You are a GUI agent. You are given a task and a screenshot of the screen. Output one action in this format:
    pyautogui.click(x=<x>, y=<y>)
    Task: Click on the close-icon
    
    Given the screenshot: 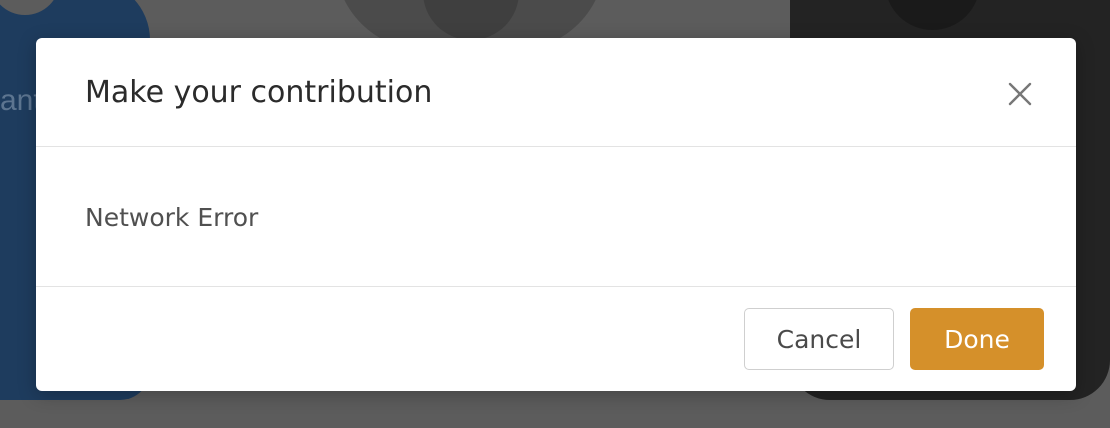 What is the action you would take?
    pyautogui.click(x=1020, y=94)
    